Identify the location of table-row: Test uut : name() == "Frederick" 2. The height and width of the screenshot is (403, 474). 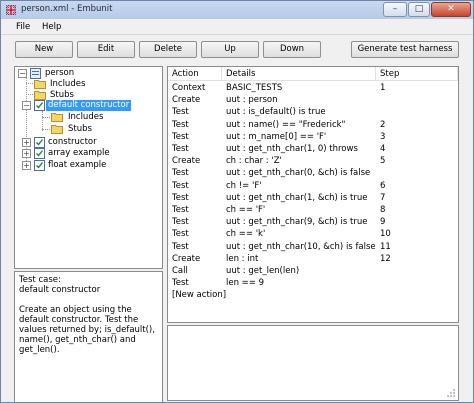
(313, 125).